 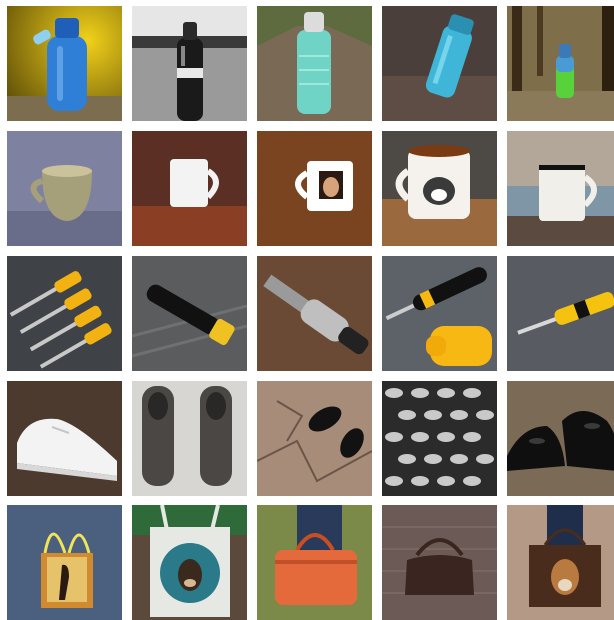 I want to click on deer-tote-image, so click(x=560, y=562).